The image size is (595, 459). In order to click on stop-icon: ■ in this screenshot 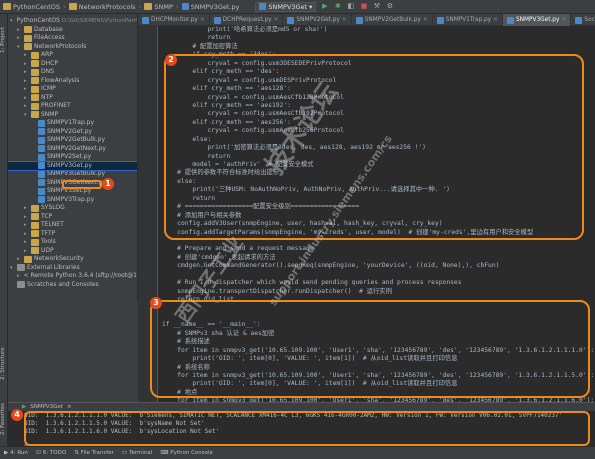, I will do `click(363, 6)`.